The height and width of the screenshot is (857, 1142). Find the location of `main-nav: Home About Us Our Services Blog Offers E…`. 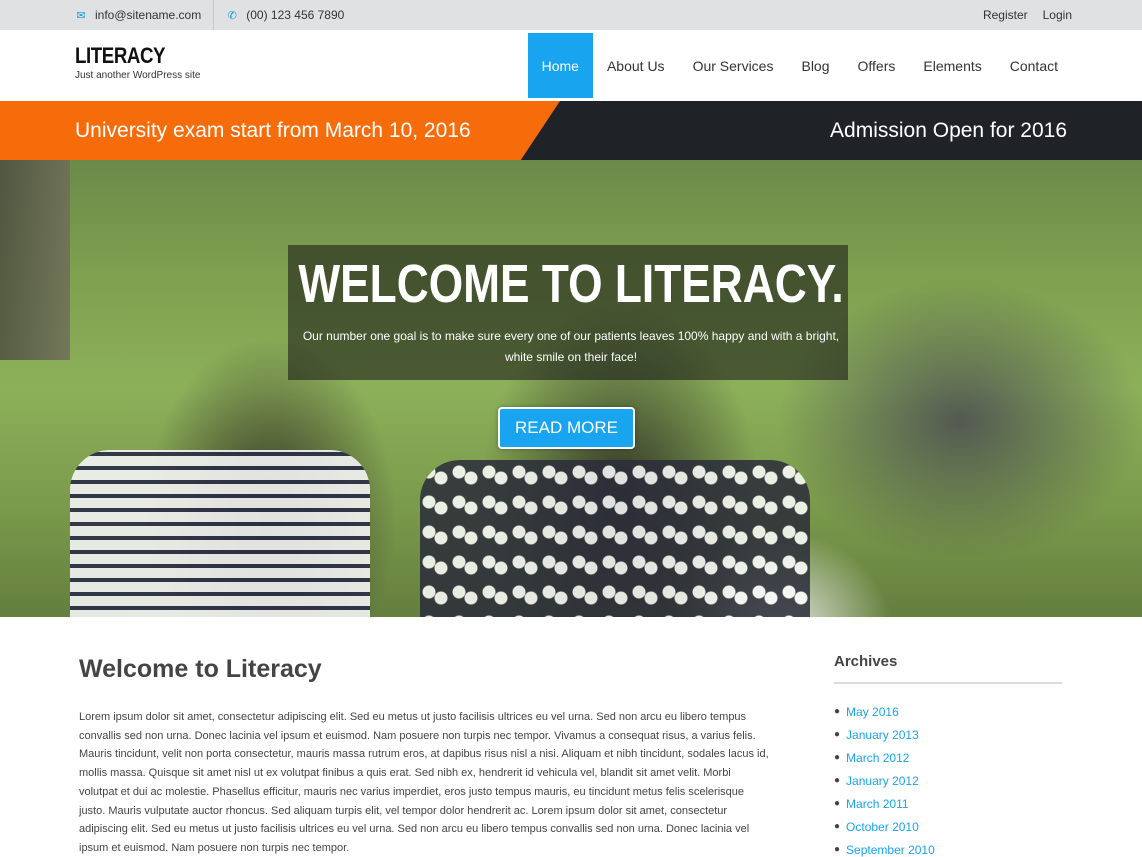

main-nav: Home About Us Our Services Blog Offers E… is located at coordinates (799, 65).